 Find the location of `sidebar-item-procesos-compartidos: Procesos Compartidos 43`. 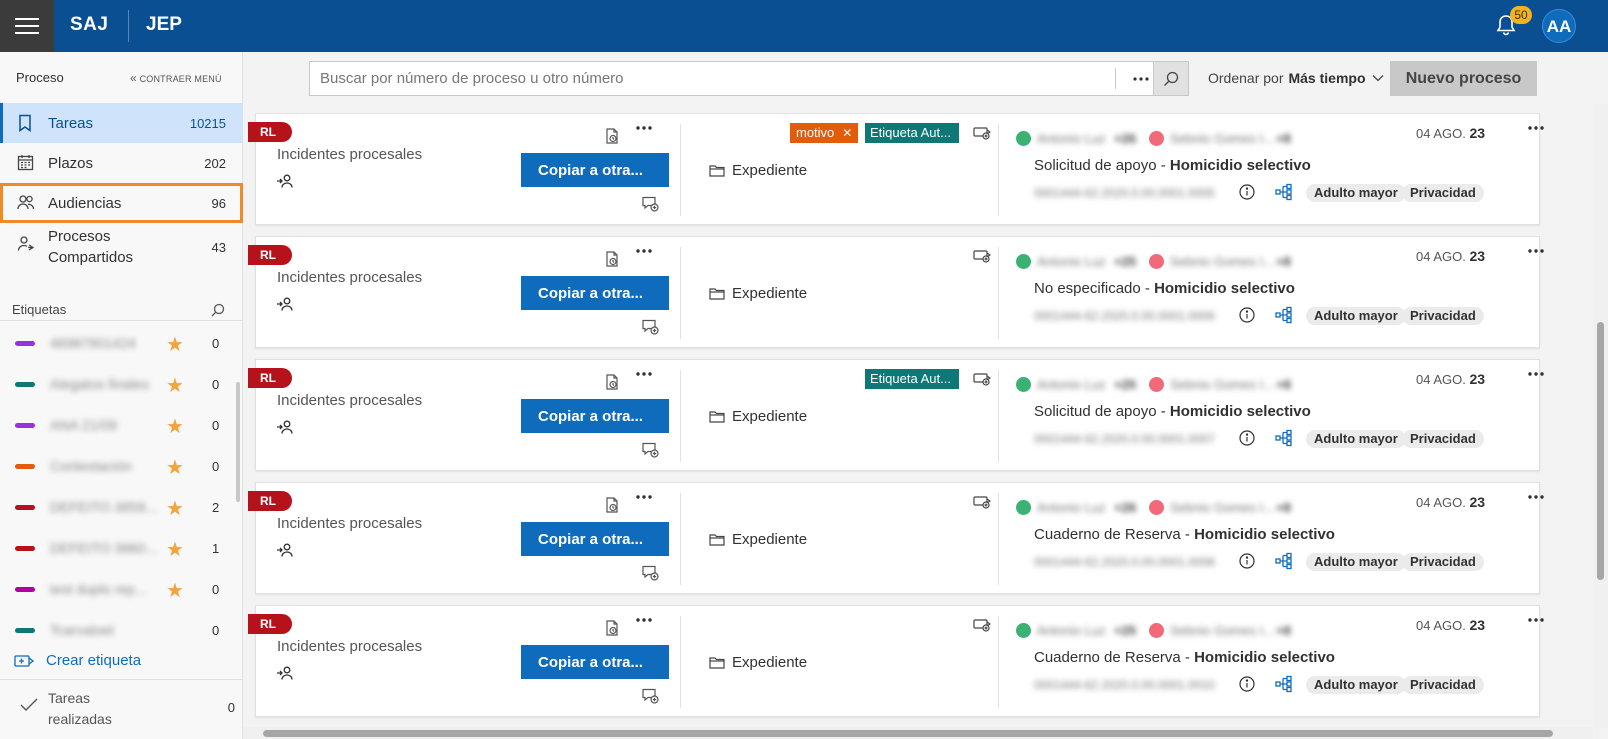

sidebar-item-procesos-compartidos: Procesos Compartidos 43 is located at coordinates (121, 247).